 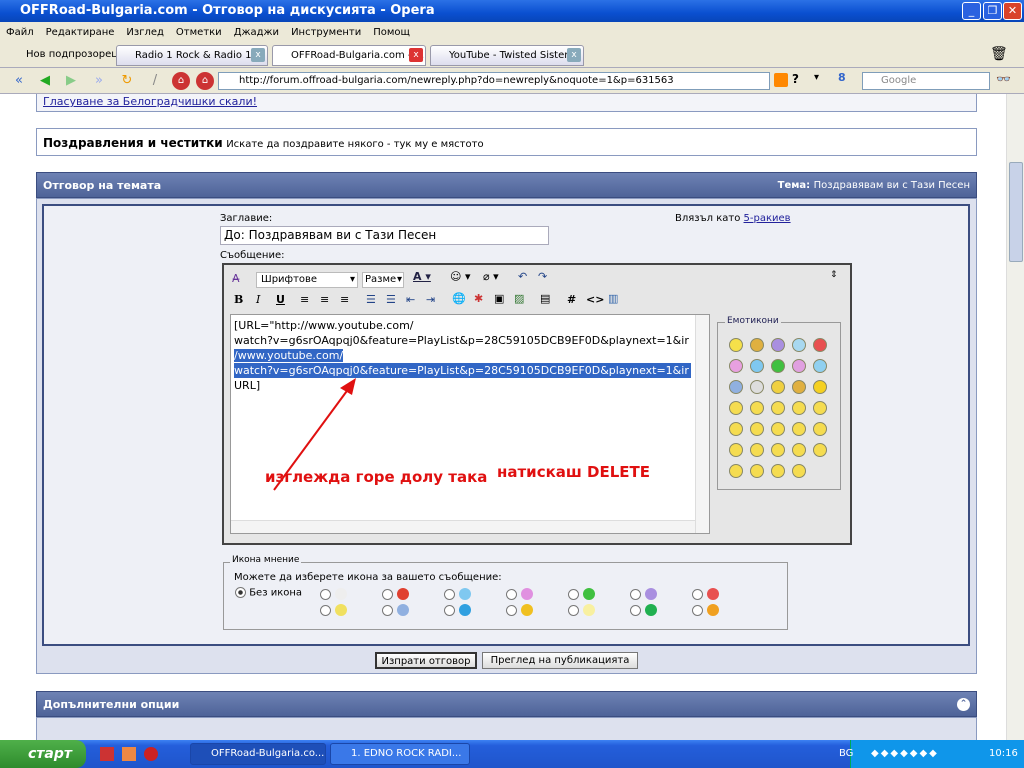 I want to click on language-indicator: BG, so click(x=846, y=754).